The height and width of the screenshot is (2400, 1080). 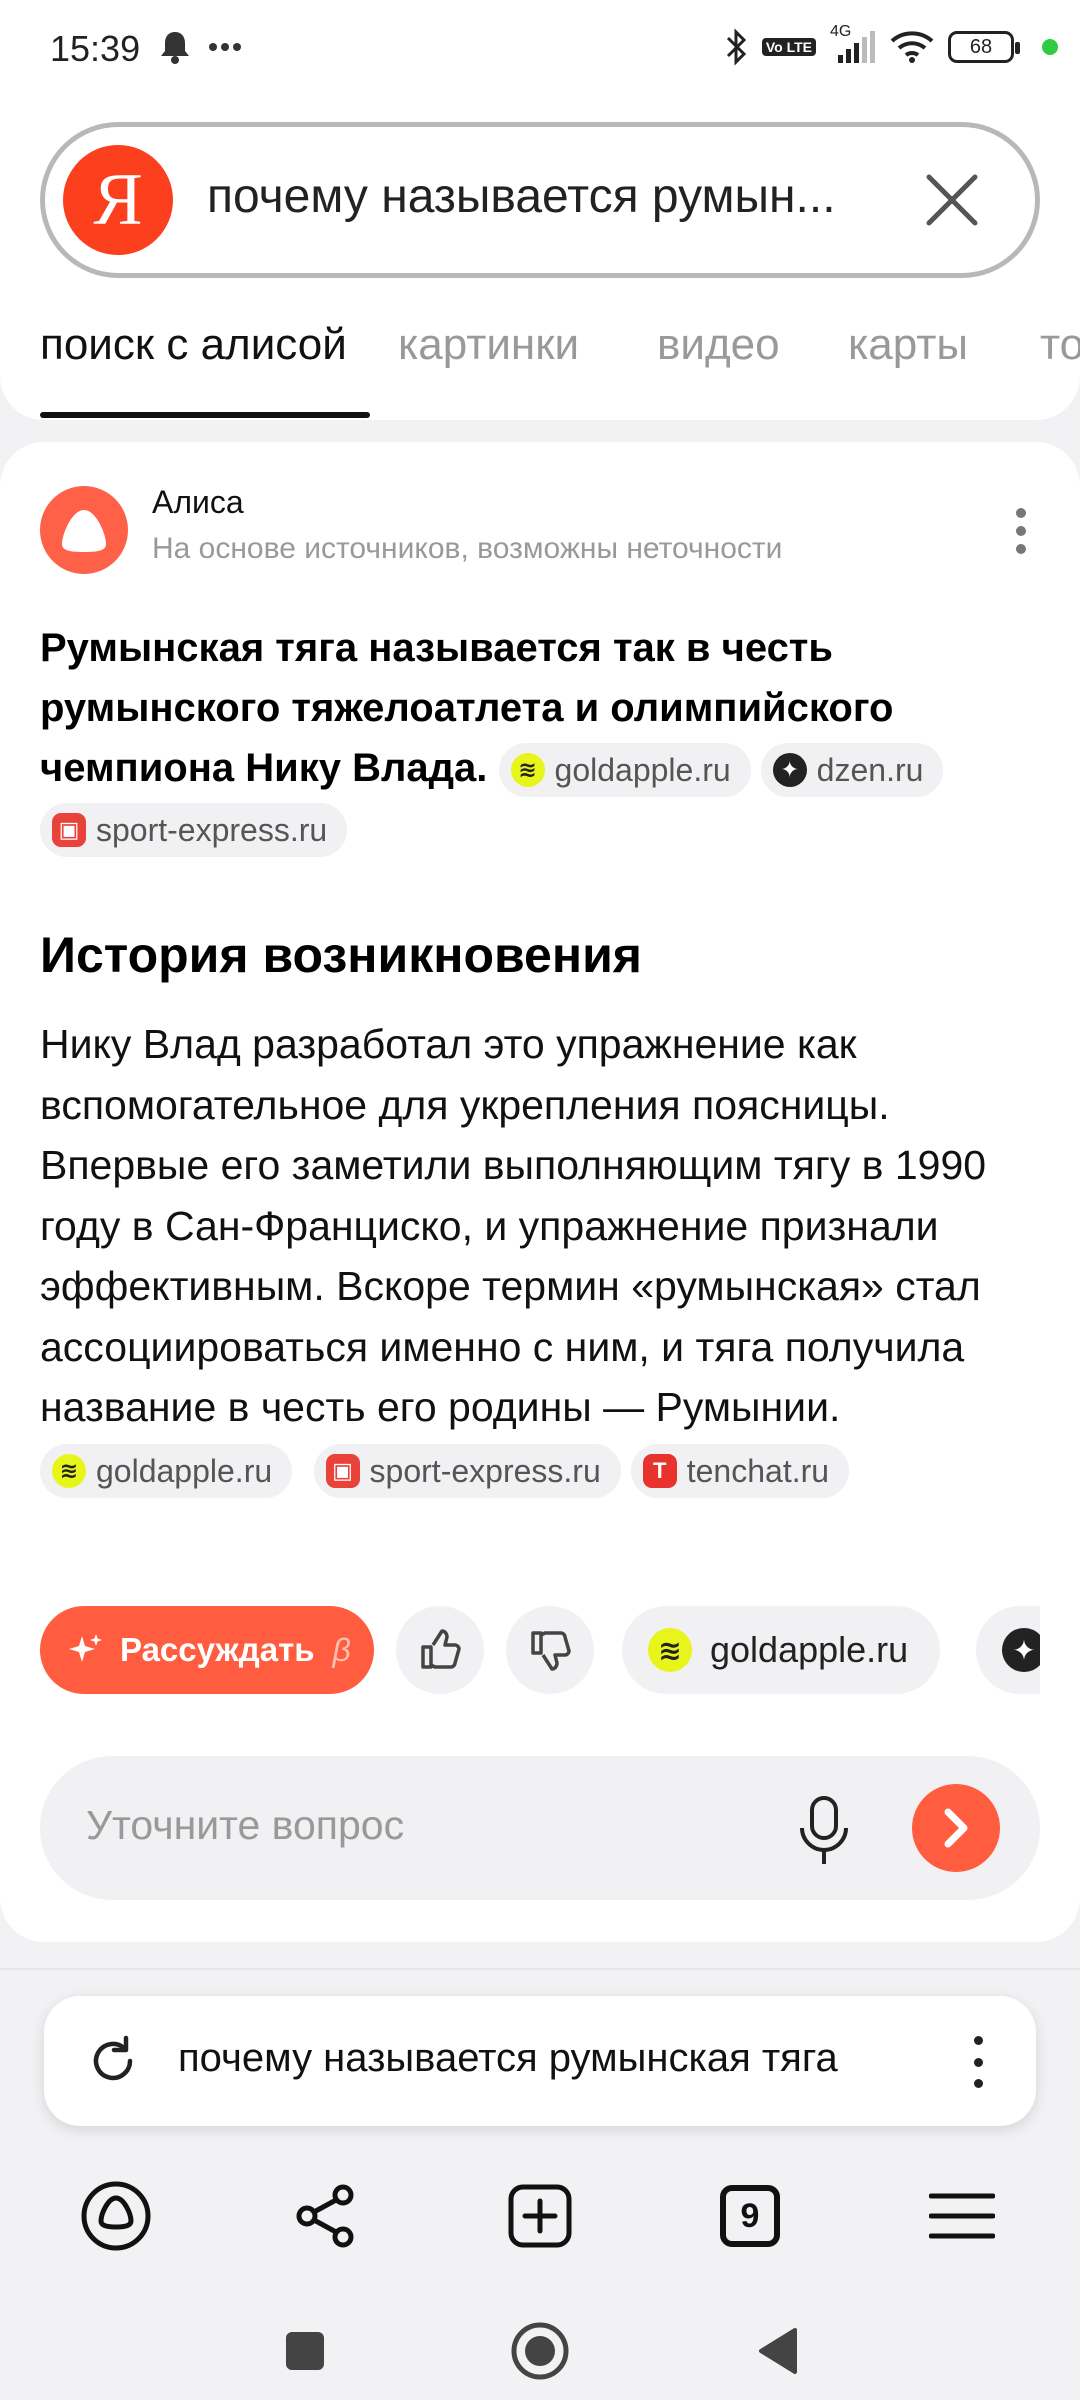 I want to click on chevron-right-icon, so click(x=956, y=1828).